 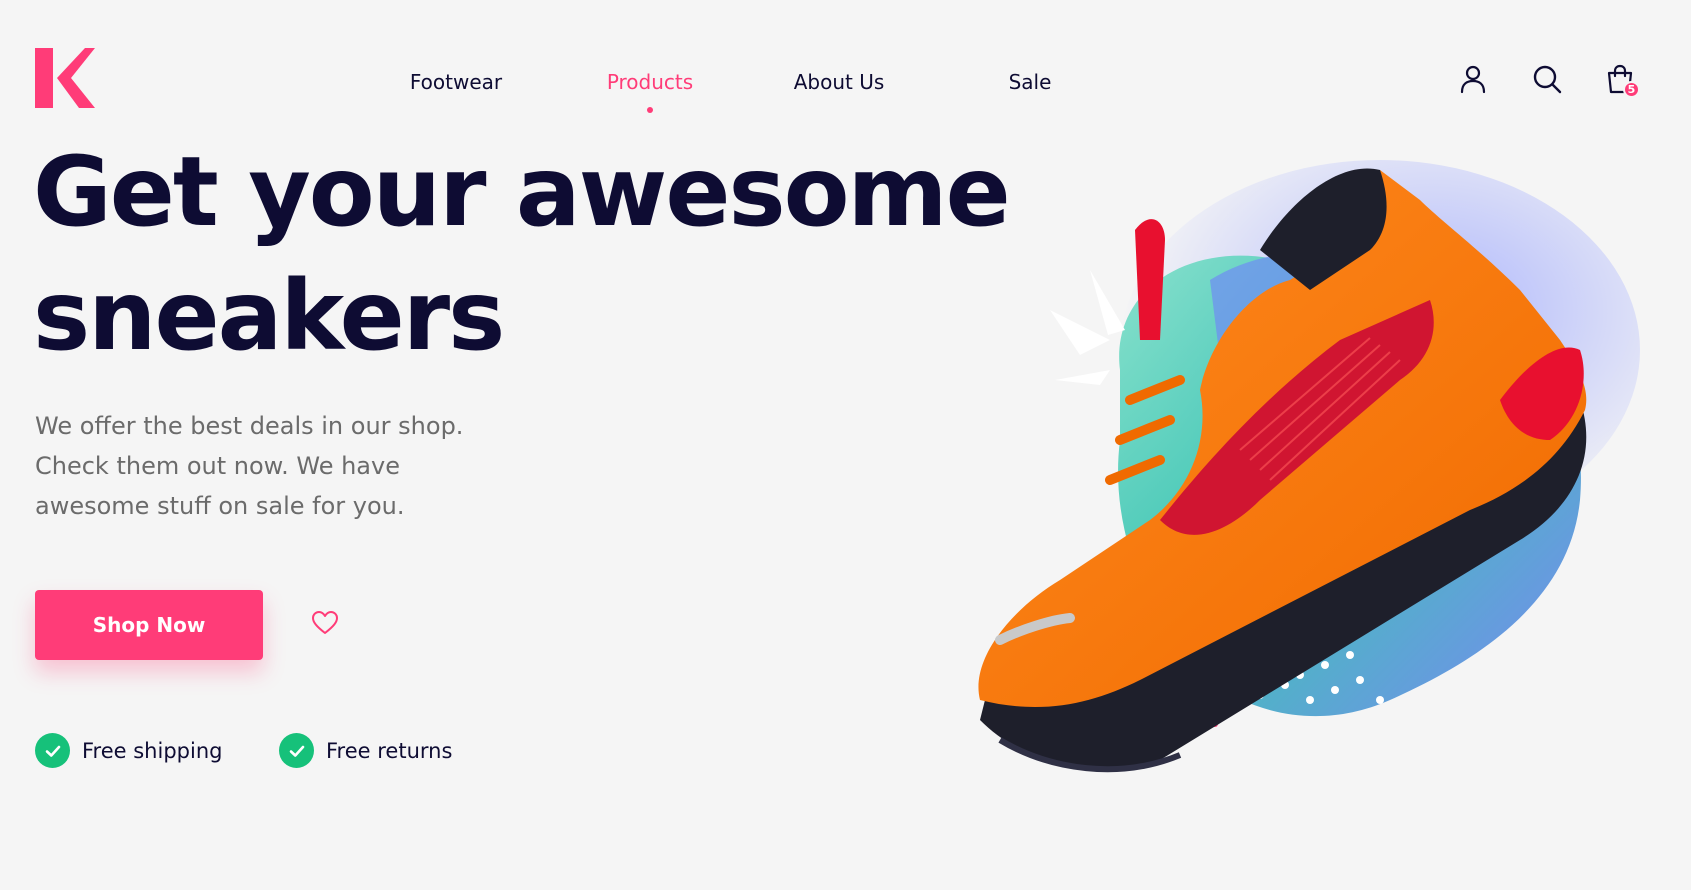 I want to click on cart-count-badge: 5, so click(x=1631, y=89).